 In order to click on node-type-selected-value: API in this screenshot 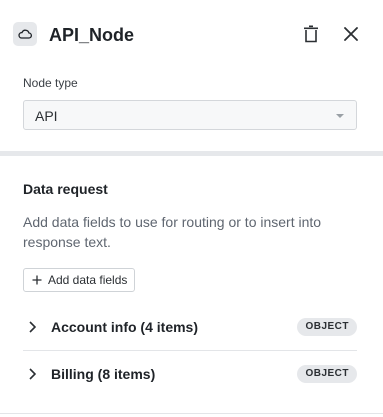, I will do `click(46, 116)`.